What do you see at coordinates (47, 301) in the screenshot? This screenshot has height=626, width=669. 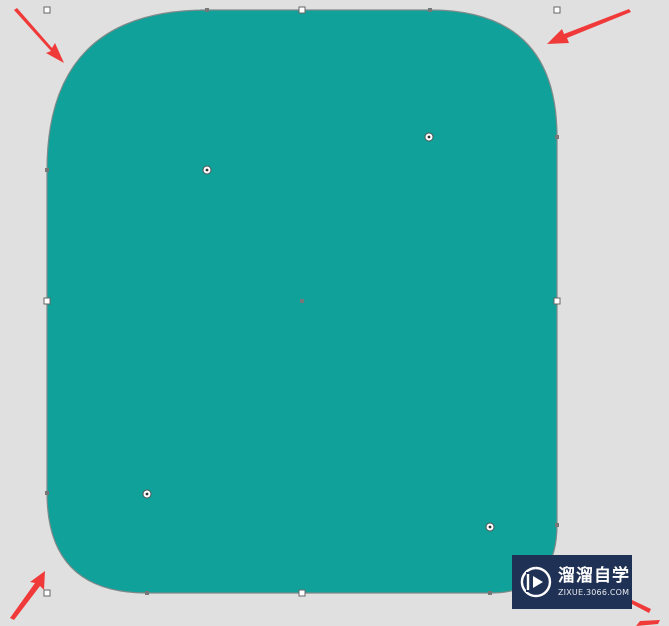 I see `handle-middle-left` at bounding box center [47, 301].